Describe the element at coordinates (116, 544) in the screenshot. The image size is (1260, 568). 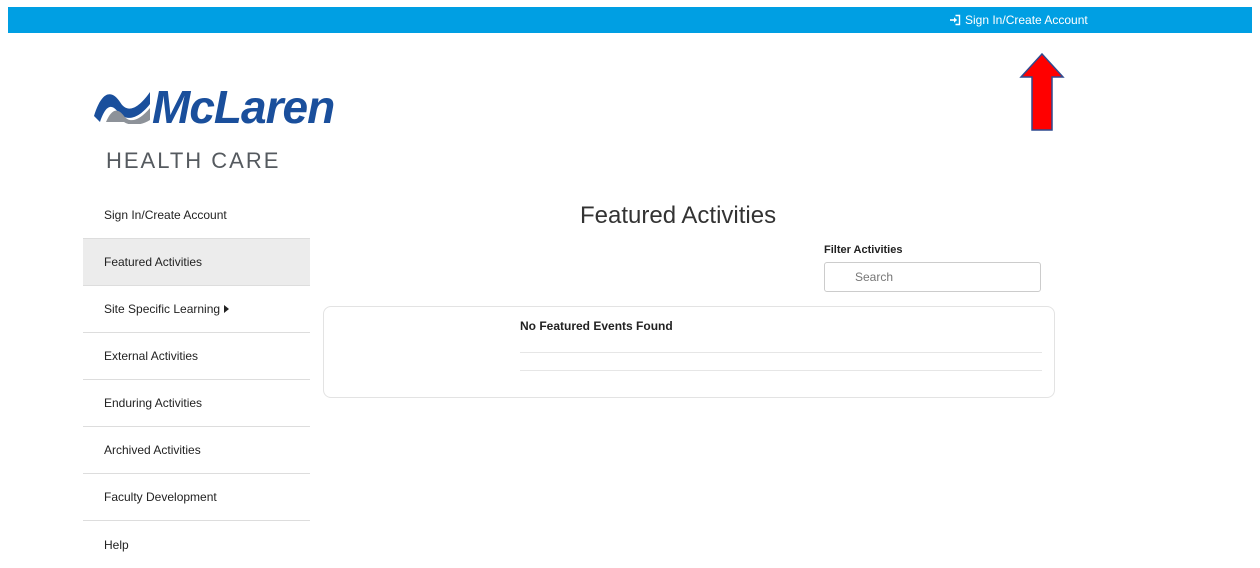
I see `sidebar-item-label: Help` at that location.